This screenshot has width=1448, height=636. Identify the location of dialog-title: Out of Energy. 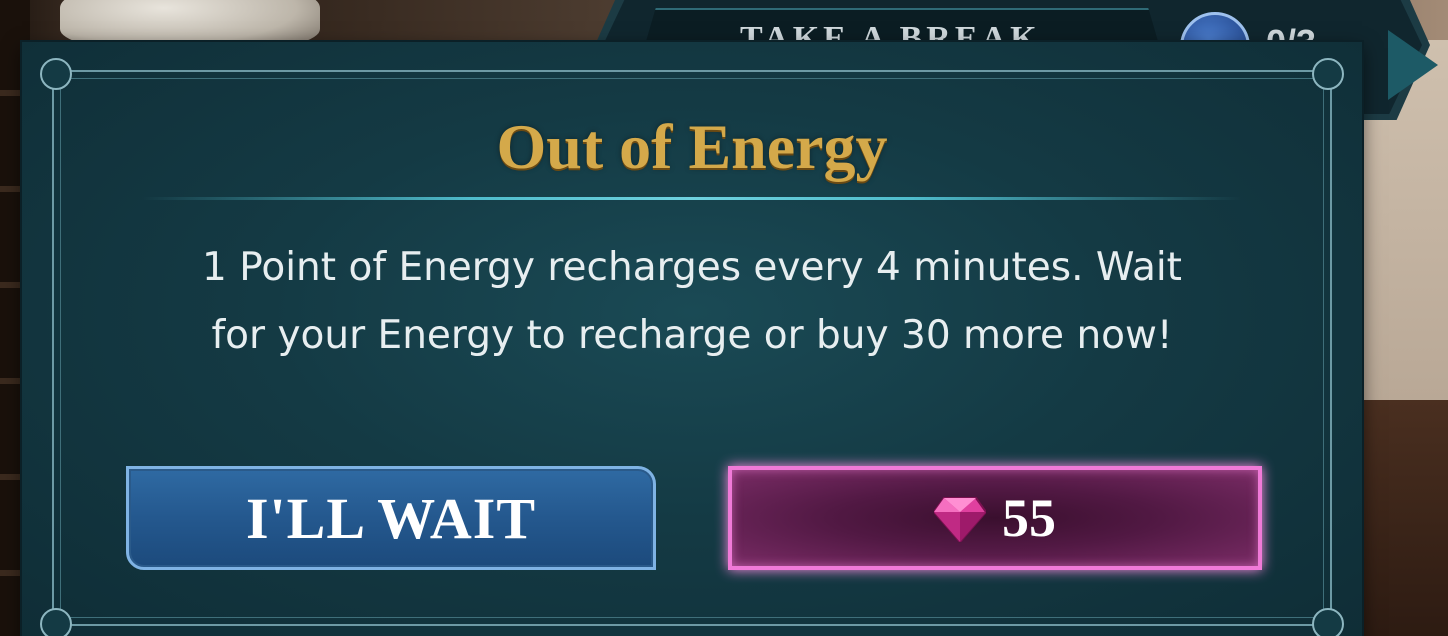
(692, 146).